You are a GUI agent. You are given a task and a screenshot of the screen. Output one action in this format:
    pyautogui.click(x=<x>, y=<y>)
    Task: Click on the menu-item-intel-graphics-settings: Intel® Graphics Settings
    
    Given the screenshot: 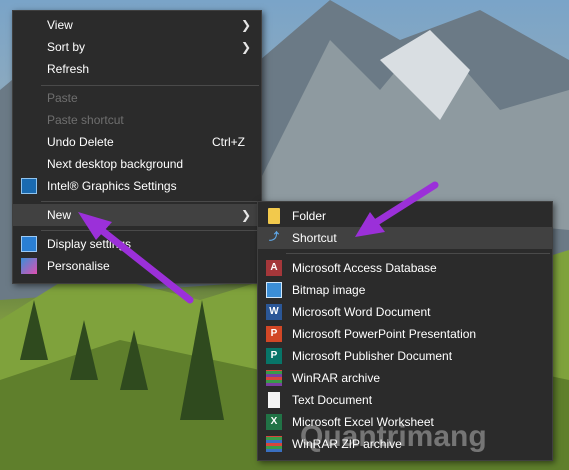 What is the action you would take?
    pyautogui.click(x=137, y=186)
    